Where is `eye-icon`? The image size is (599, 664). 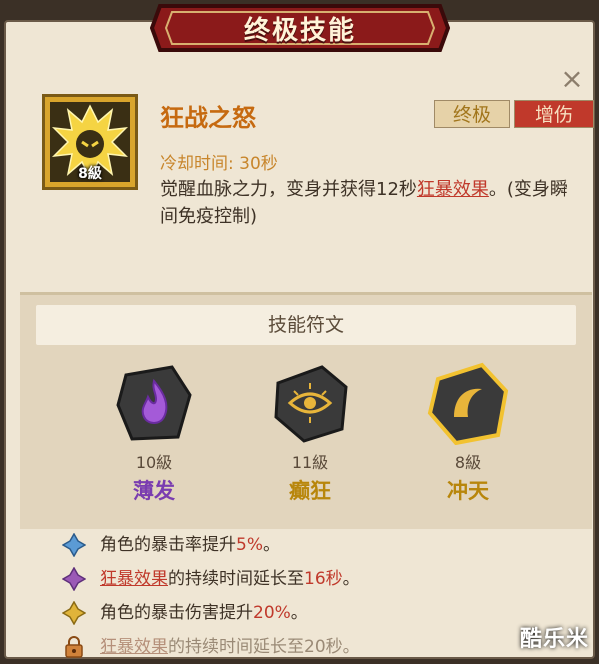 eye-icon is located at coordinates (310, 403).